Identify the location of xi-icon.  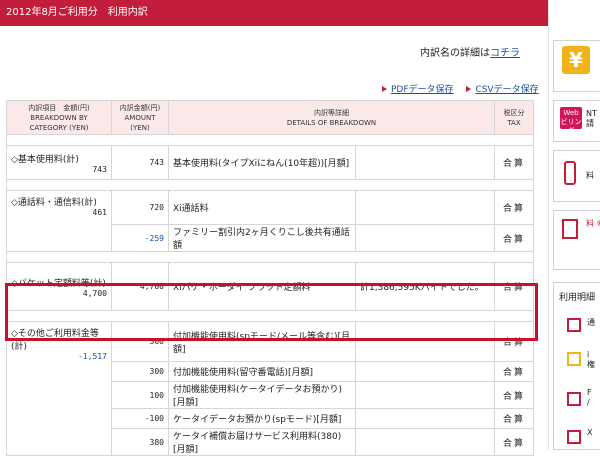
(574, 437).